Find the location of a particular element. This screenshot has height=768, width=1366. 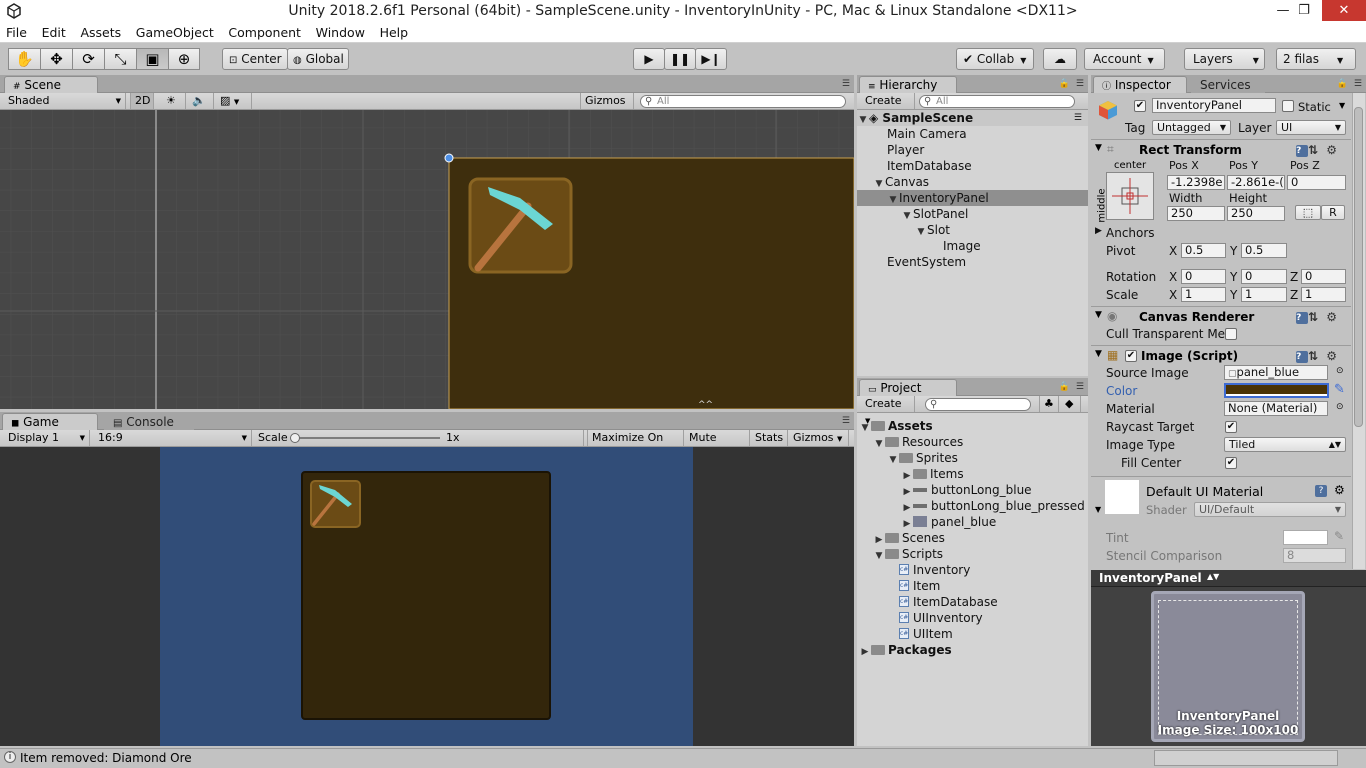

rotation-x-field: 0 is located at coordinates (1203, 276).